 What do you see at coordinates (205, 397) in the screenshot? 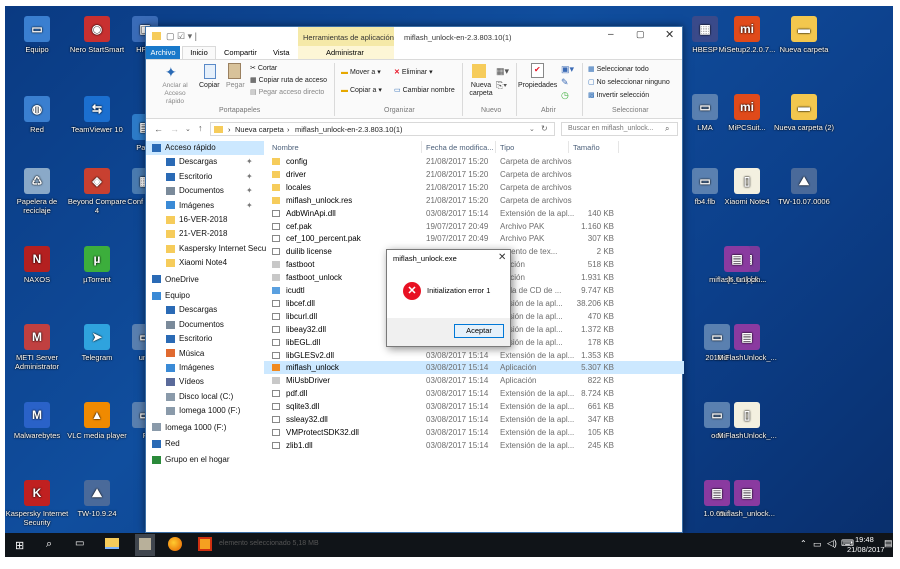
I see `nav-item: Disco local (C:)` at bounding box center [205, 397].